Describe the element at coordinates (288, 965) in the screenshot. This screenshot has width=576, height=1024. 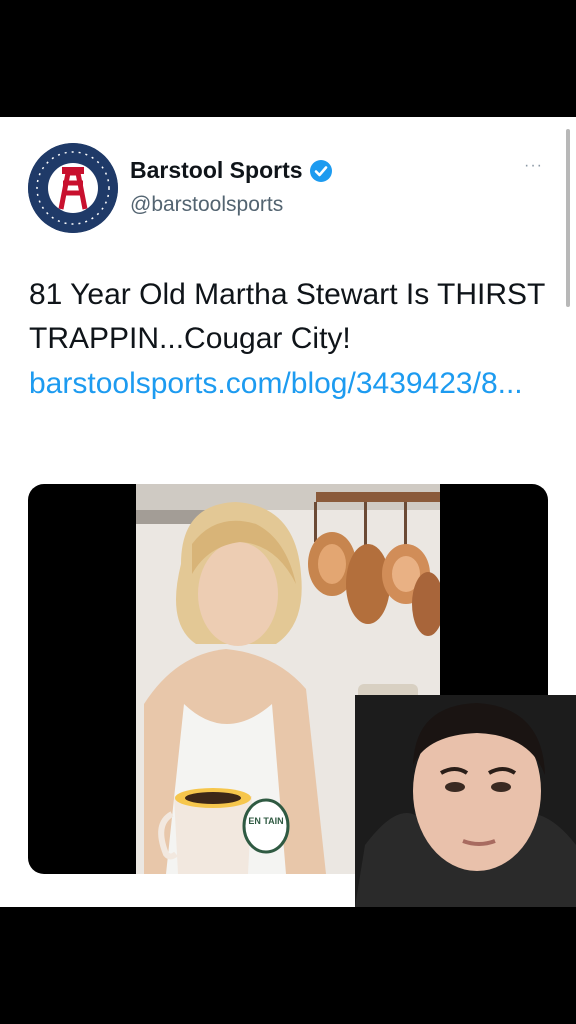
I see `letterbox-bottom` at that location.